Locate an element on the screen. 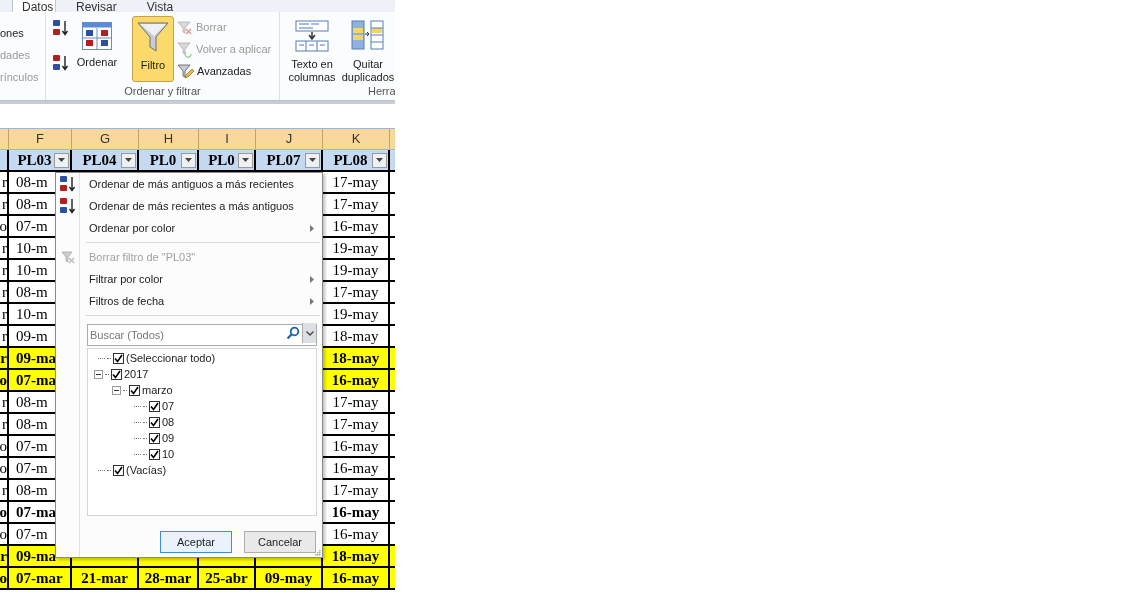  table-cell: 28-mar is located at coordinates (168, 578).